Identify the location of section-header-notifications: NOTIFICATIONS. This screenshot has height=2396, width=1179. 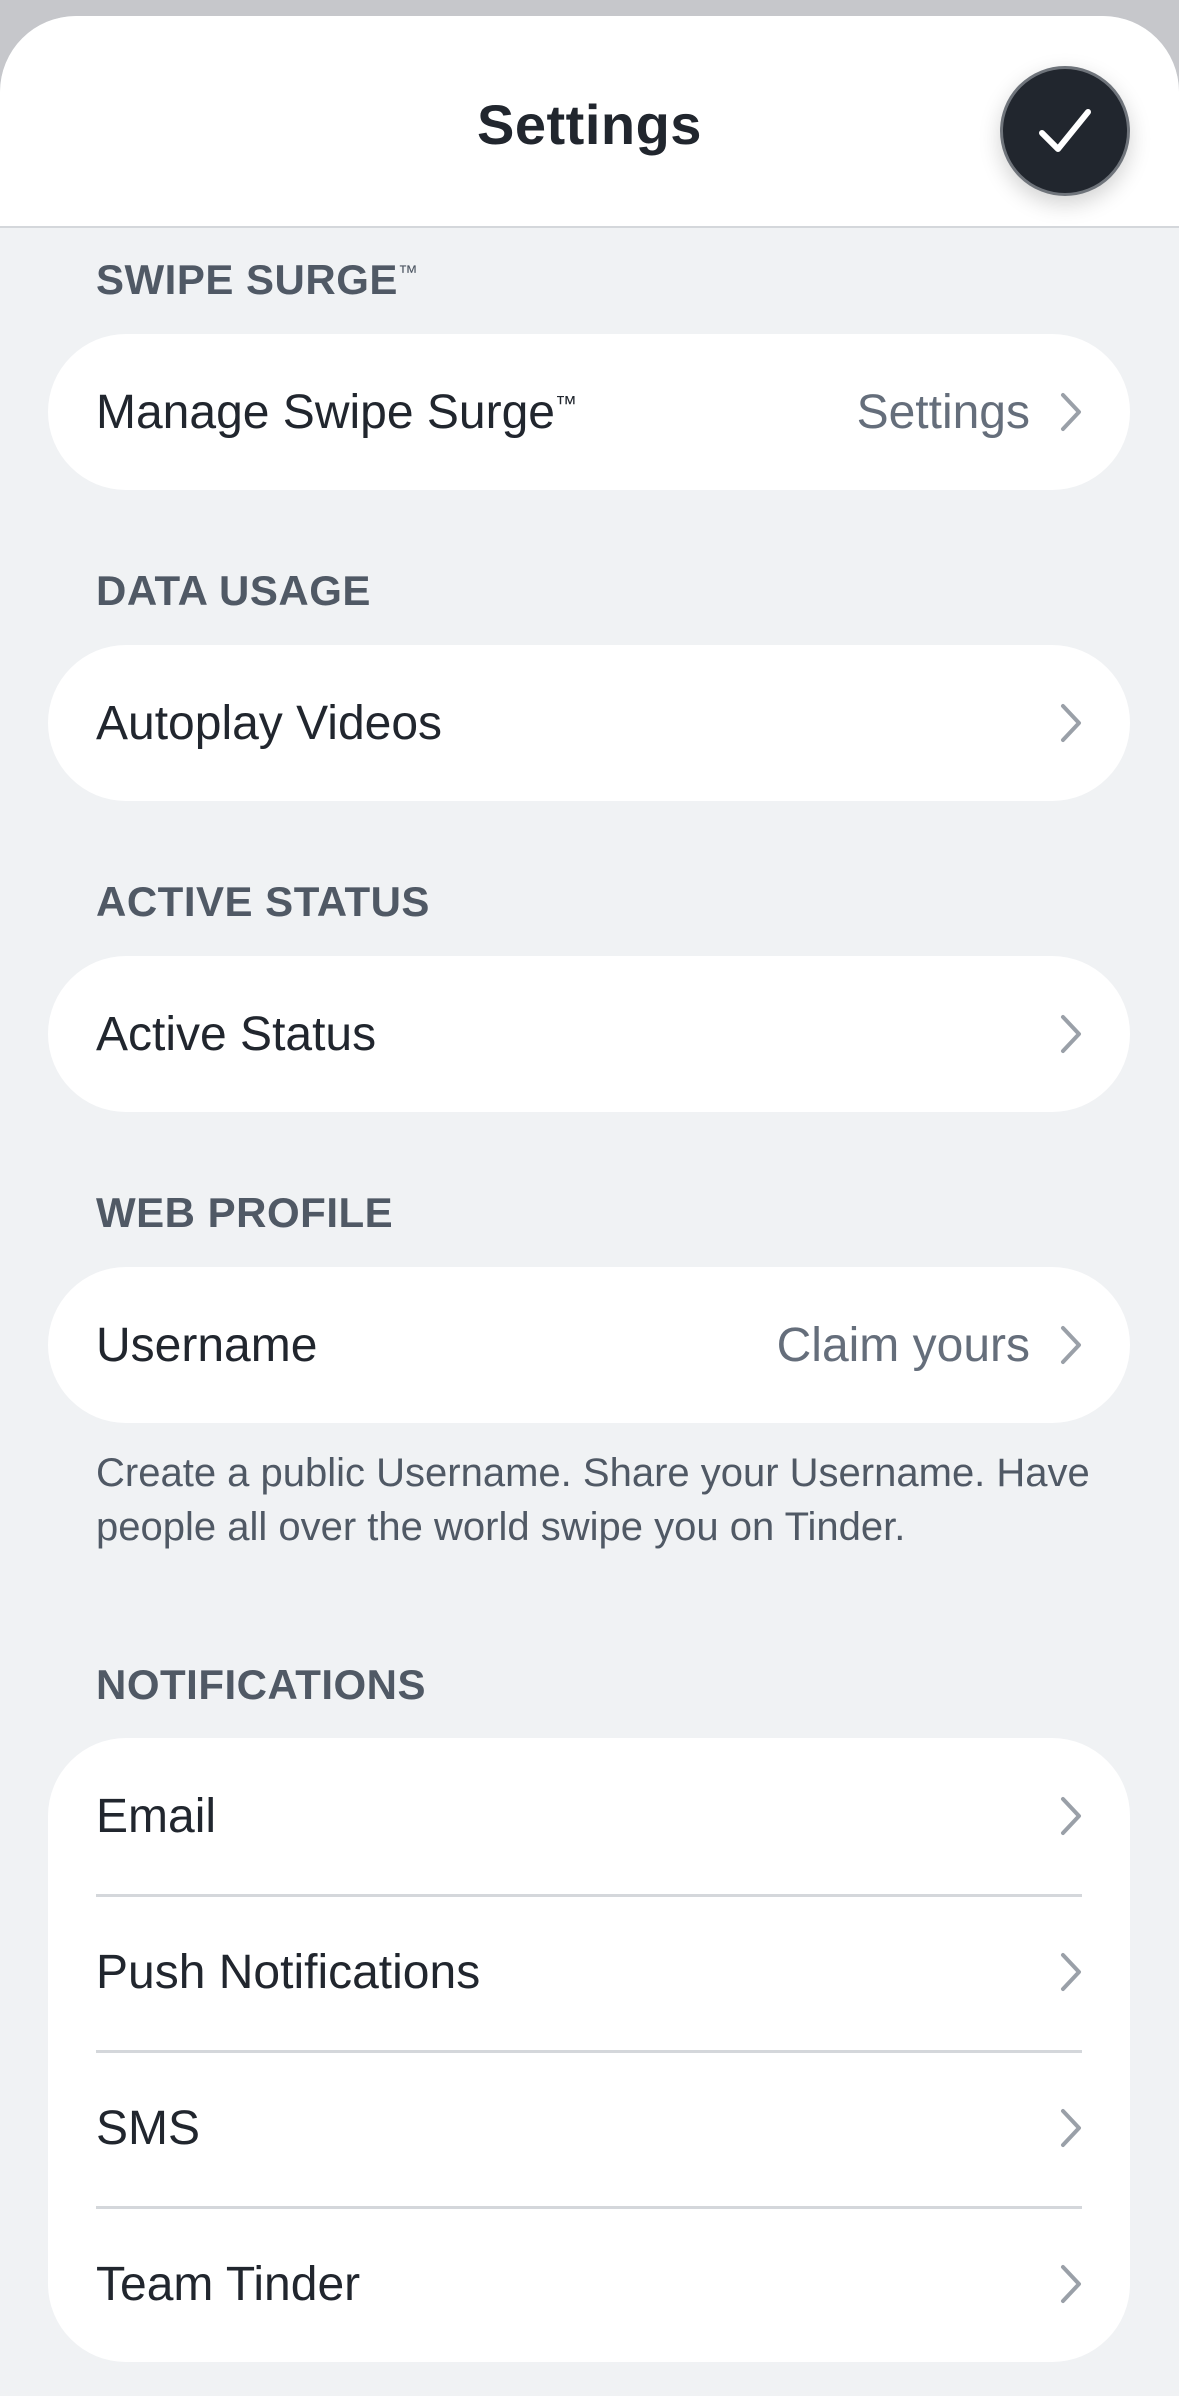
(261, 1684).